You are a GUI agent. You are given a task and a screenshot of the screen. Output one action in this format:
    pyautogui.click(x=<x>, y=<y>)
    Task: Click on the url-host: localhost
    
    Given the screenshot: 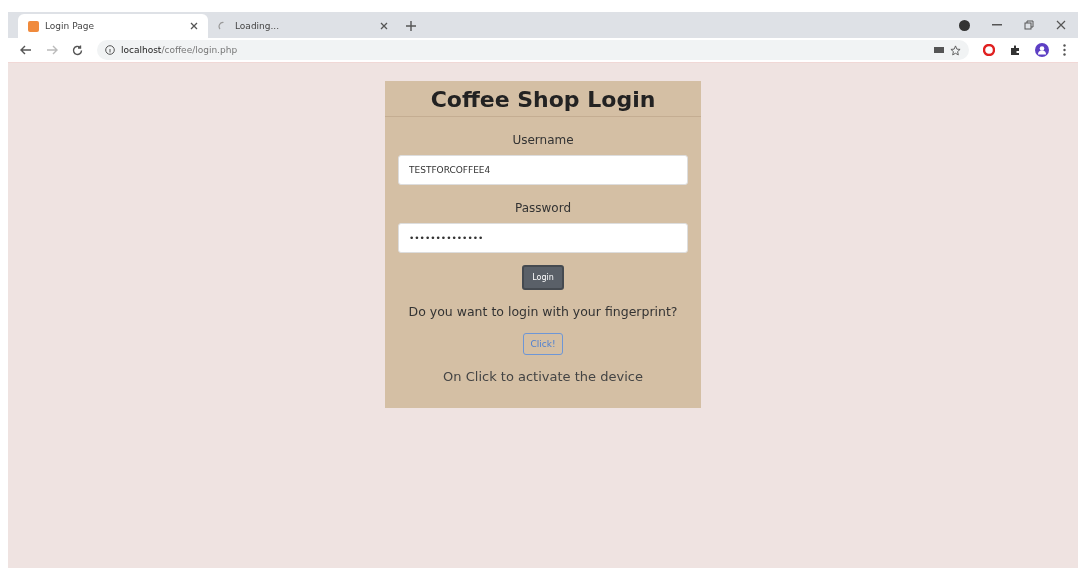 What is the action you would take?
    pyautogui.click(x=141, y=50)
    